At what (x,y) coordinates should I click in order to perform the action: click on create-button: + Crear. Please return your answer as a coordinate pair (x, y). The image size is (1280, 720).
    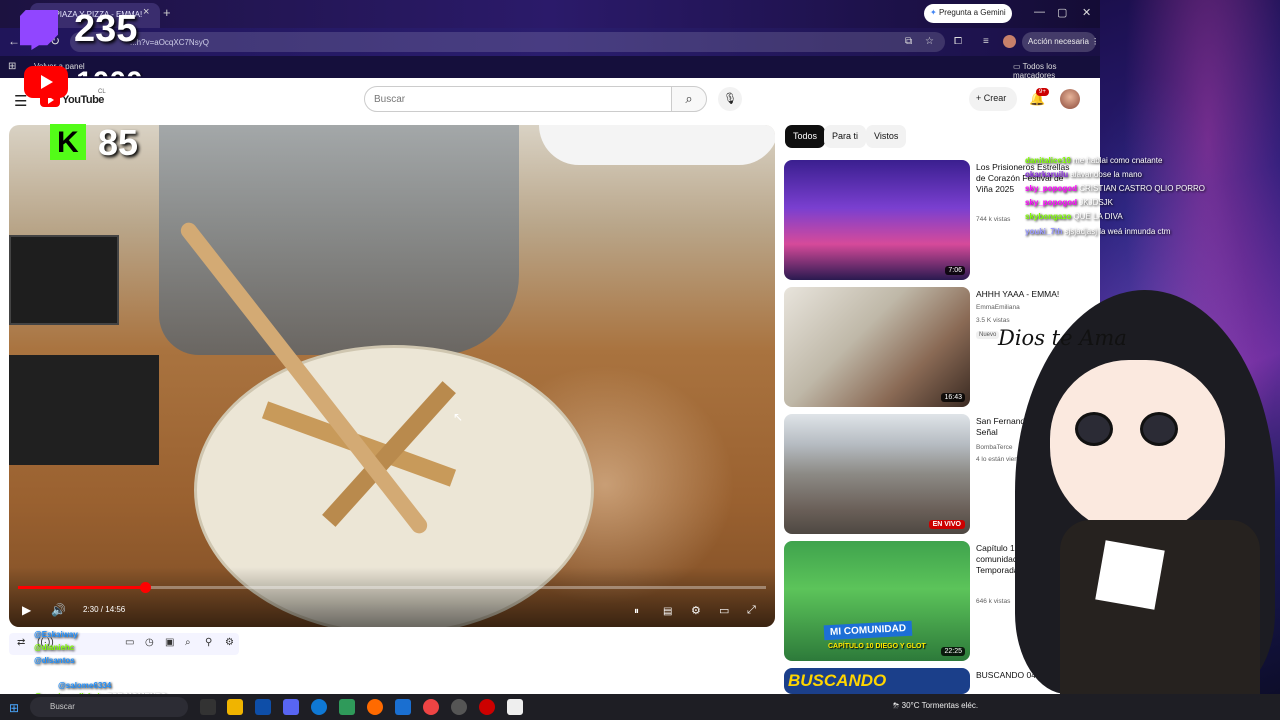
    Looking at the image, I should click on (993, 99).